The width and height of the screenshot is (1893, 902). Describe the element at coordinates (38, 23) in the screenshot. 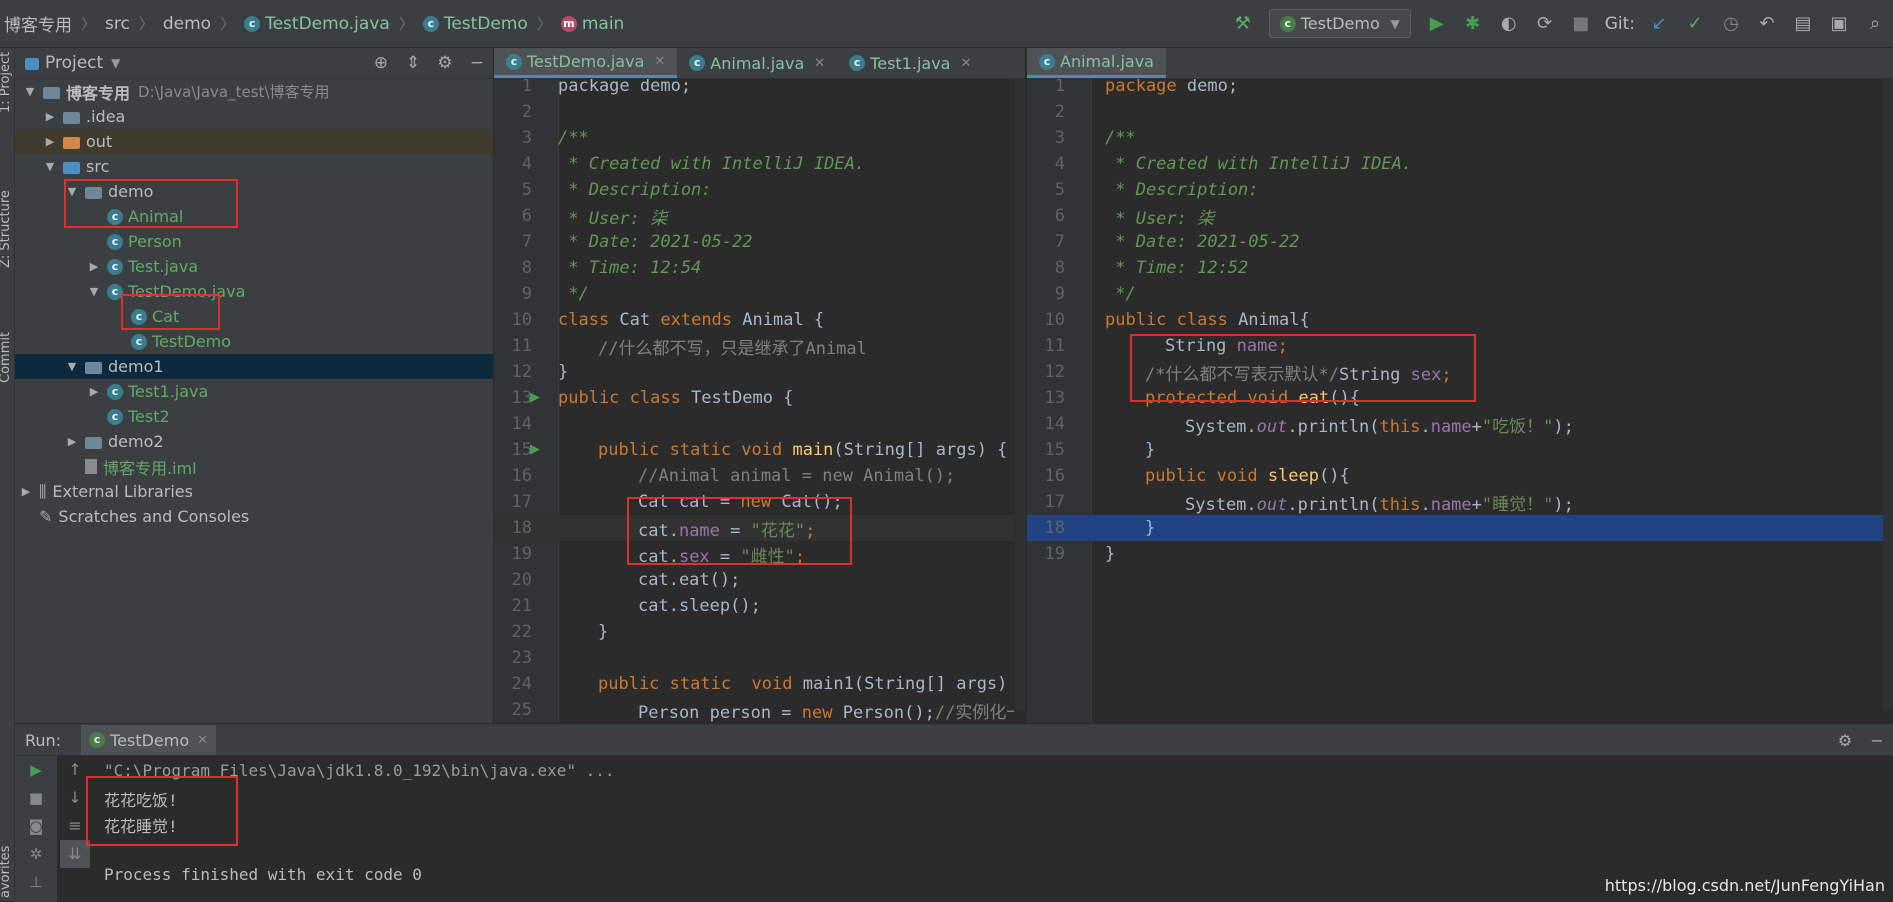

I see `breadcrumb-project: 博客专用` at that location.